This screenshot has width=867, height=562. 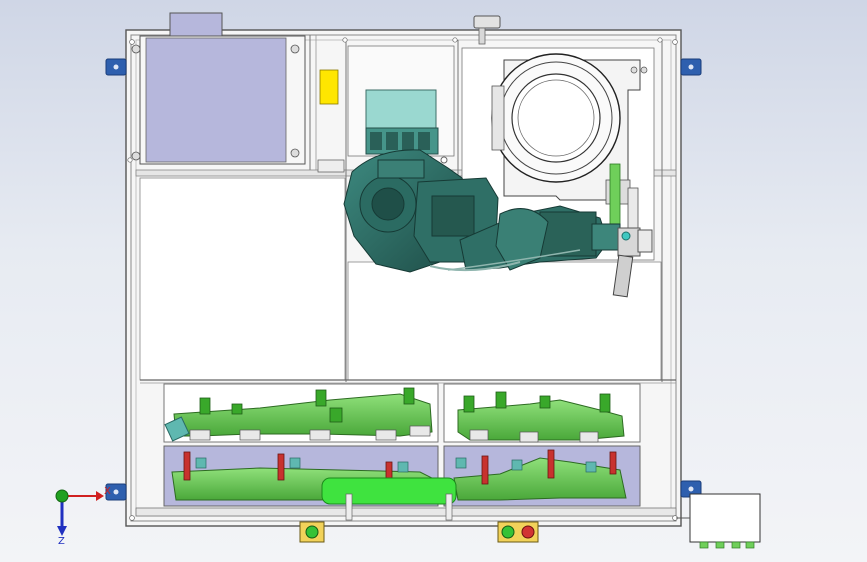 What do you see at coordinates (401, 104) in the screenshot?
I see `robot-controller` at bounding box center [401, 104].